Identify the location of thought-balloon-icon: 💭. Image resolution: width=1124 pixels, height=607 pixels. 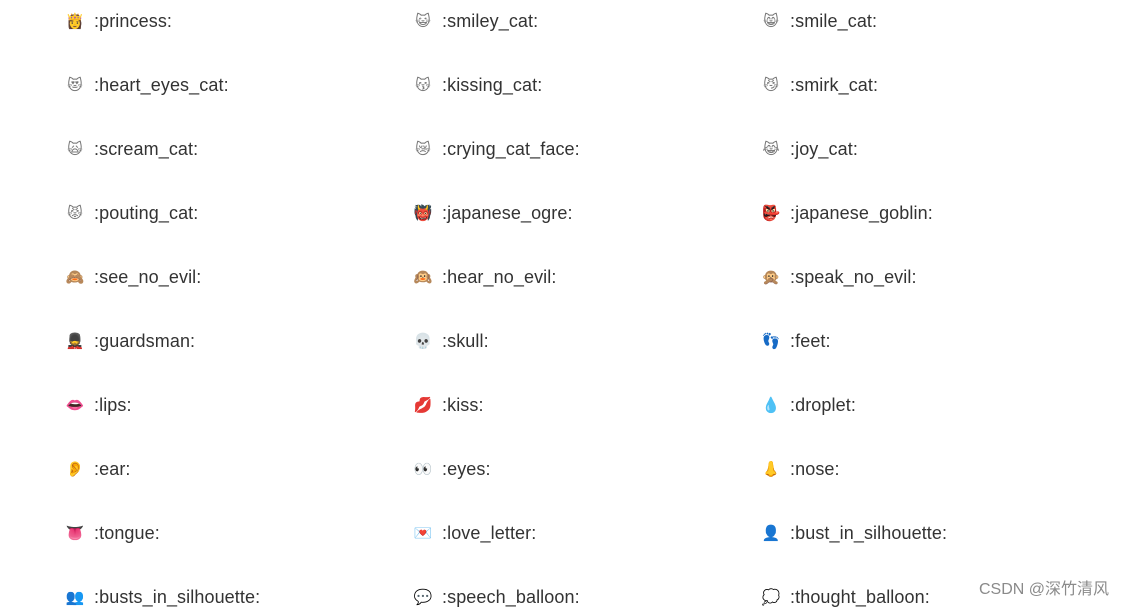
(771, 597).